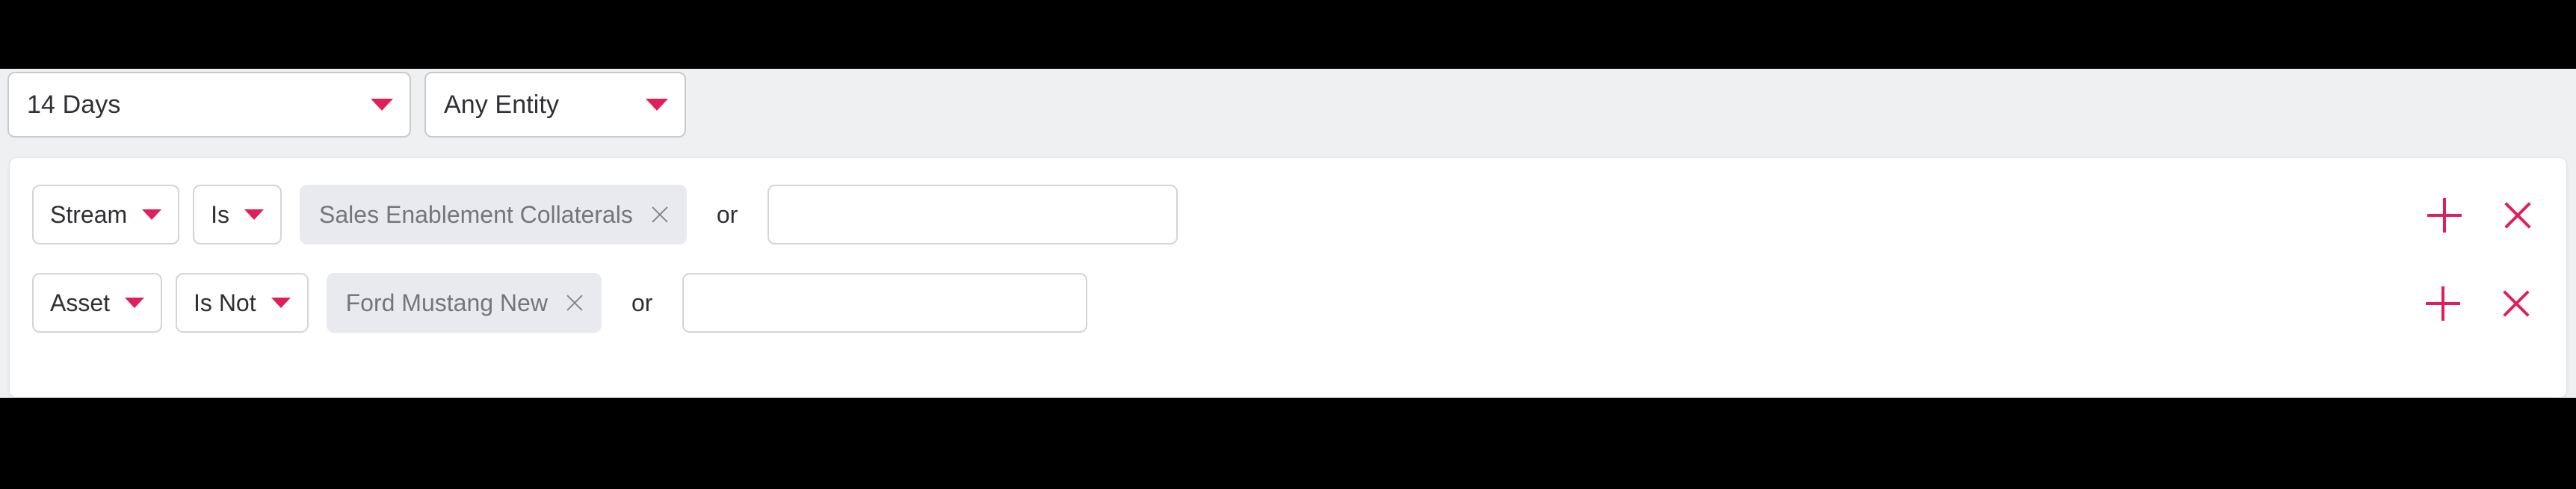 Image resolution: width=2576 pixels, height=489 pixels. What do you see at coordinates (89, 214) in the screenshot?
I see `filter-field-label: Stream` at bounding box center [89, 214].